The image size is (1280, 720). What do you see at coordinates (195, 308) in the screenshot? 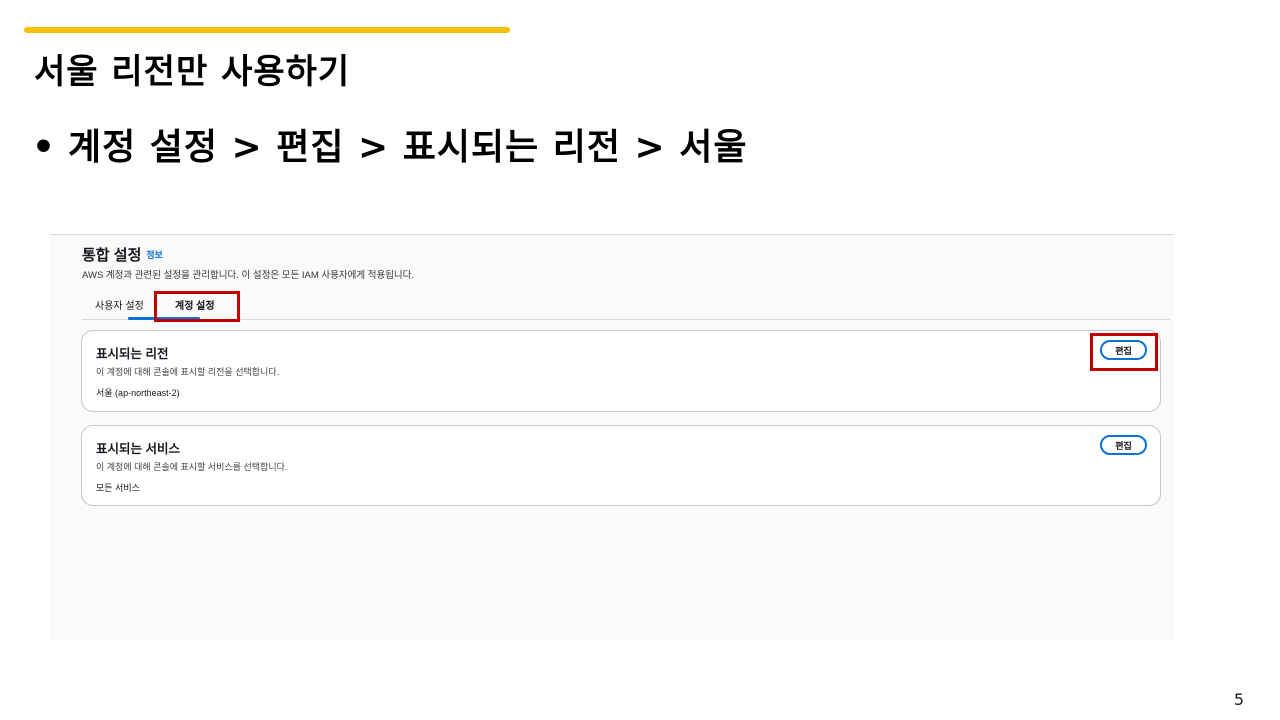
I see `tab-account-settings: 계정 설정` at bounding box center [195, 308].